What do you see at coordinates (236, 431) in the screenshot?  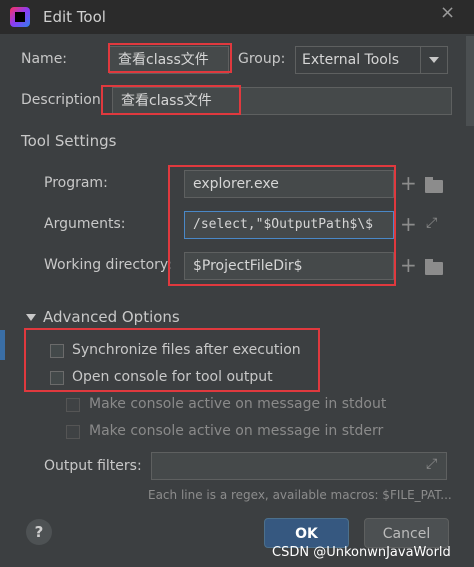 I see `console-stderr-label: Make console active on message in stderr` at bounding box center [236, 431].